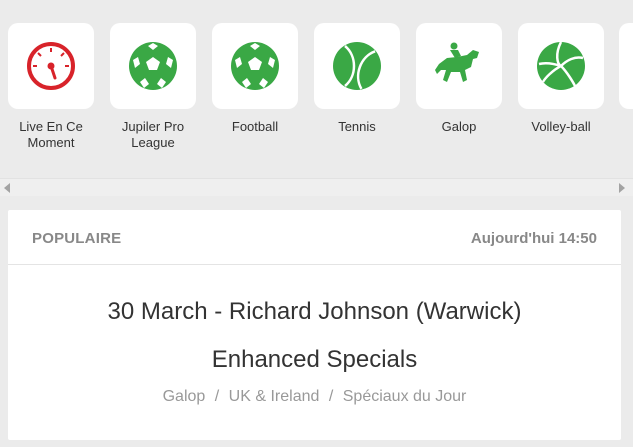  What do you see at coordinates (561, 126) in the screenshot?
I see `sport-label: Volley-ball` at bounding box center [561, 126].